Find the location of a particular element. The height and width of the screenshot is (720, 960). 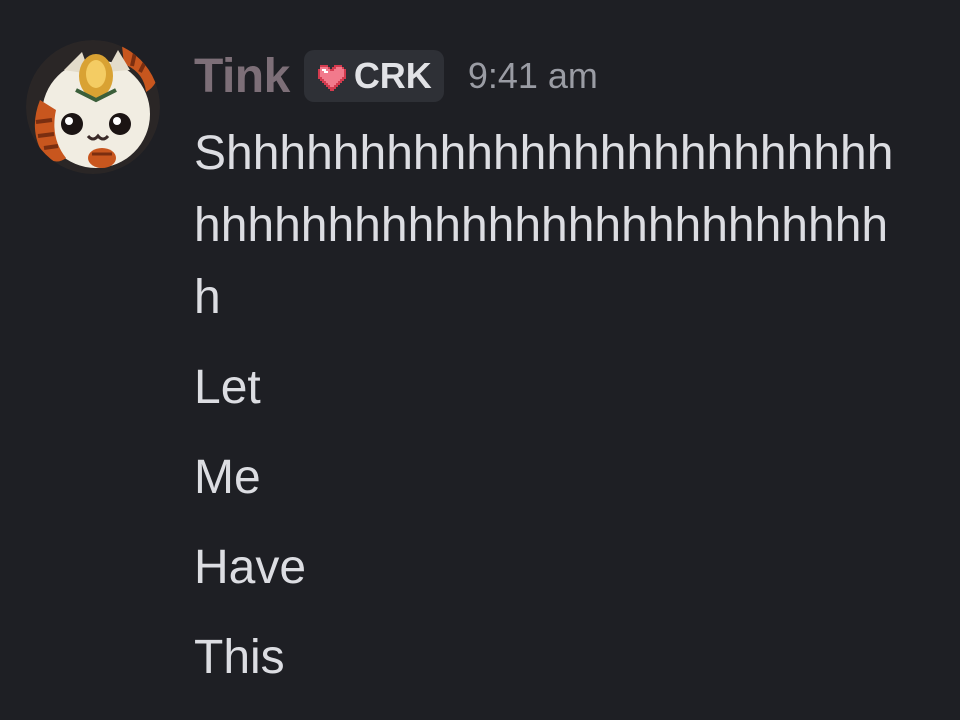

guild-tag-label: CRK is located at coordinates (392, 75).